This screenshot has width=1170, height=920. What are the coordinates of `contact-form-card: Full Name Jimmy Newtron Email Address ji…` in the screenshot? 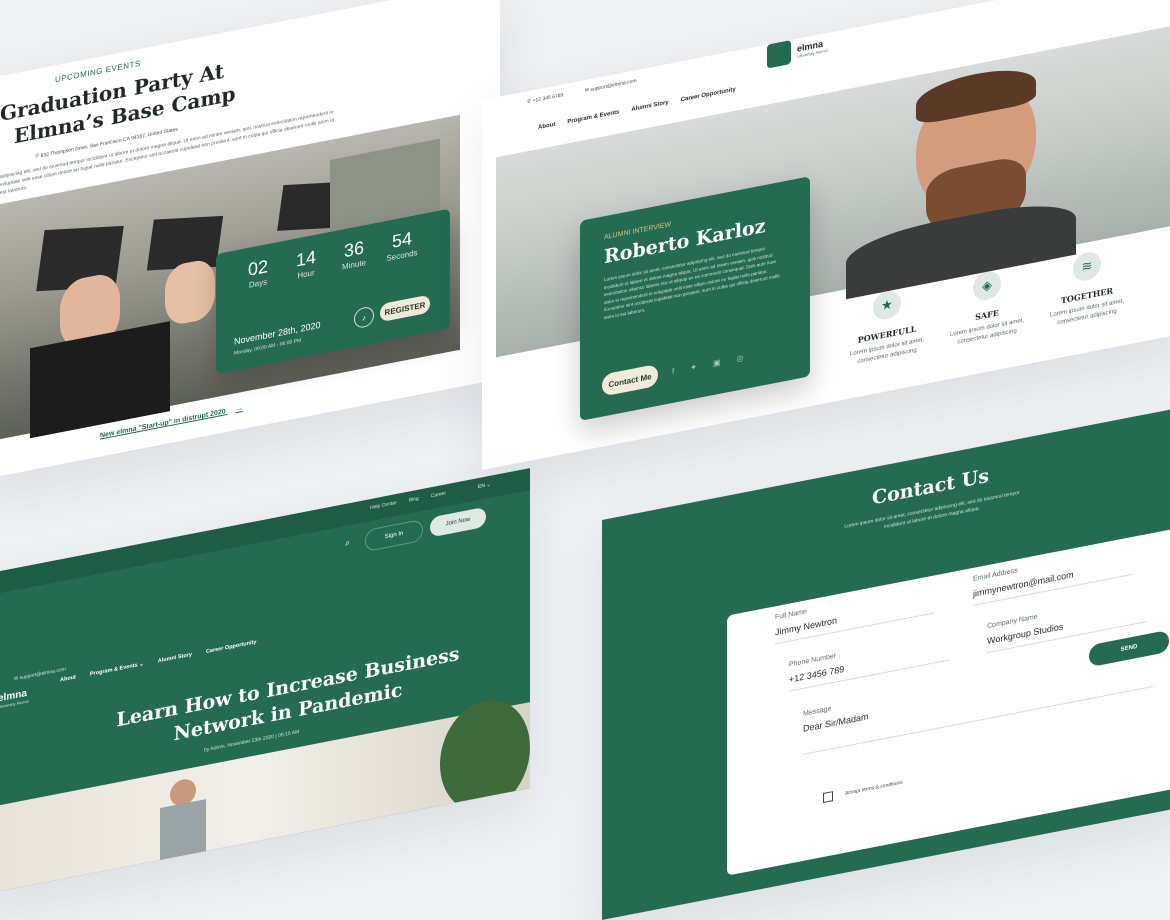 It's located at (948, 701).